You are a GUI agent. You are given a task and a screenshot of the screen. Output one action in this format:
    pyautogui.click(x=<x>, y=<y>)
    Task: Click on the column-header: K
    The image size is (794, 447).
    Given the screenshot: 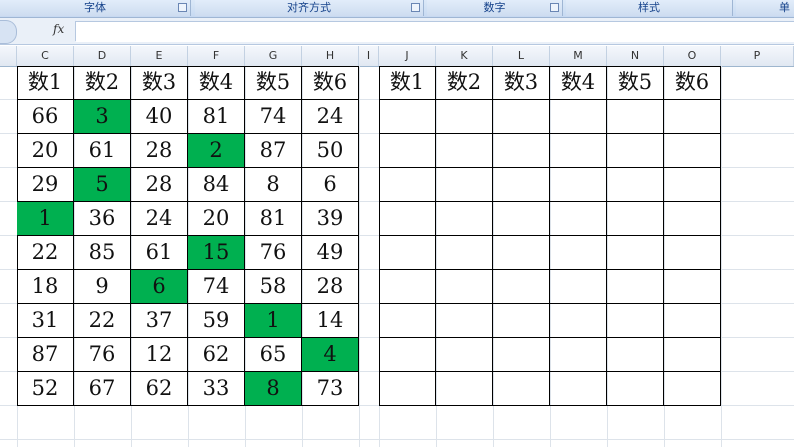 What is the action you would take?
    pyautogui.click(x=464, y=56)
    